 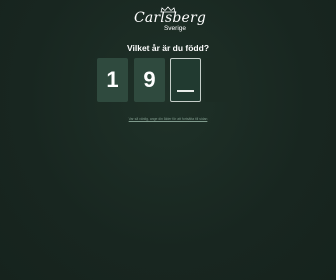 I want to click on digit-box-1: 1, so click(x=112, y=80).